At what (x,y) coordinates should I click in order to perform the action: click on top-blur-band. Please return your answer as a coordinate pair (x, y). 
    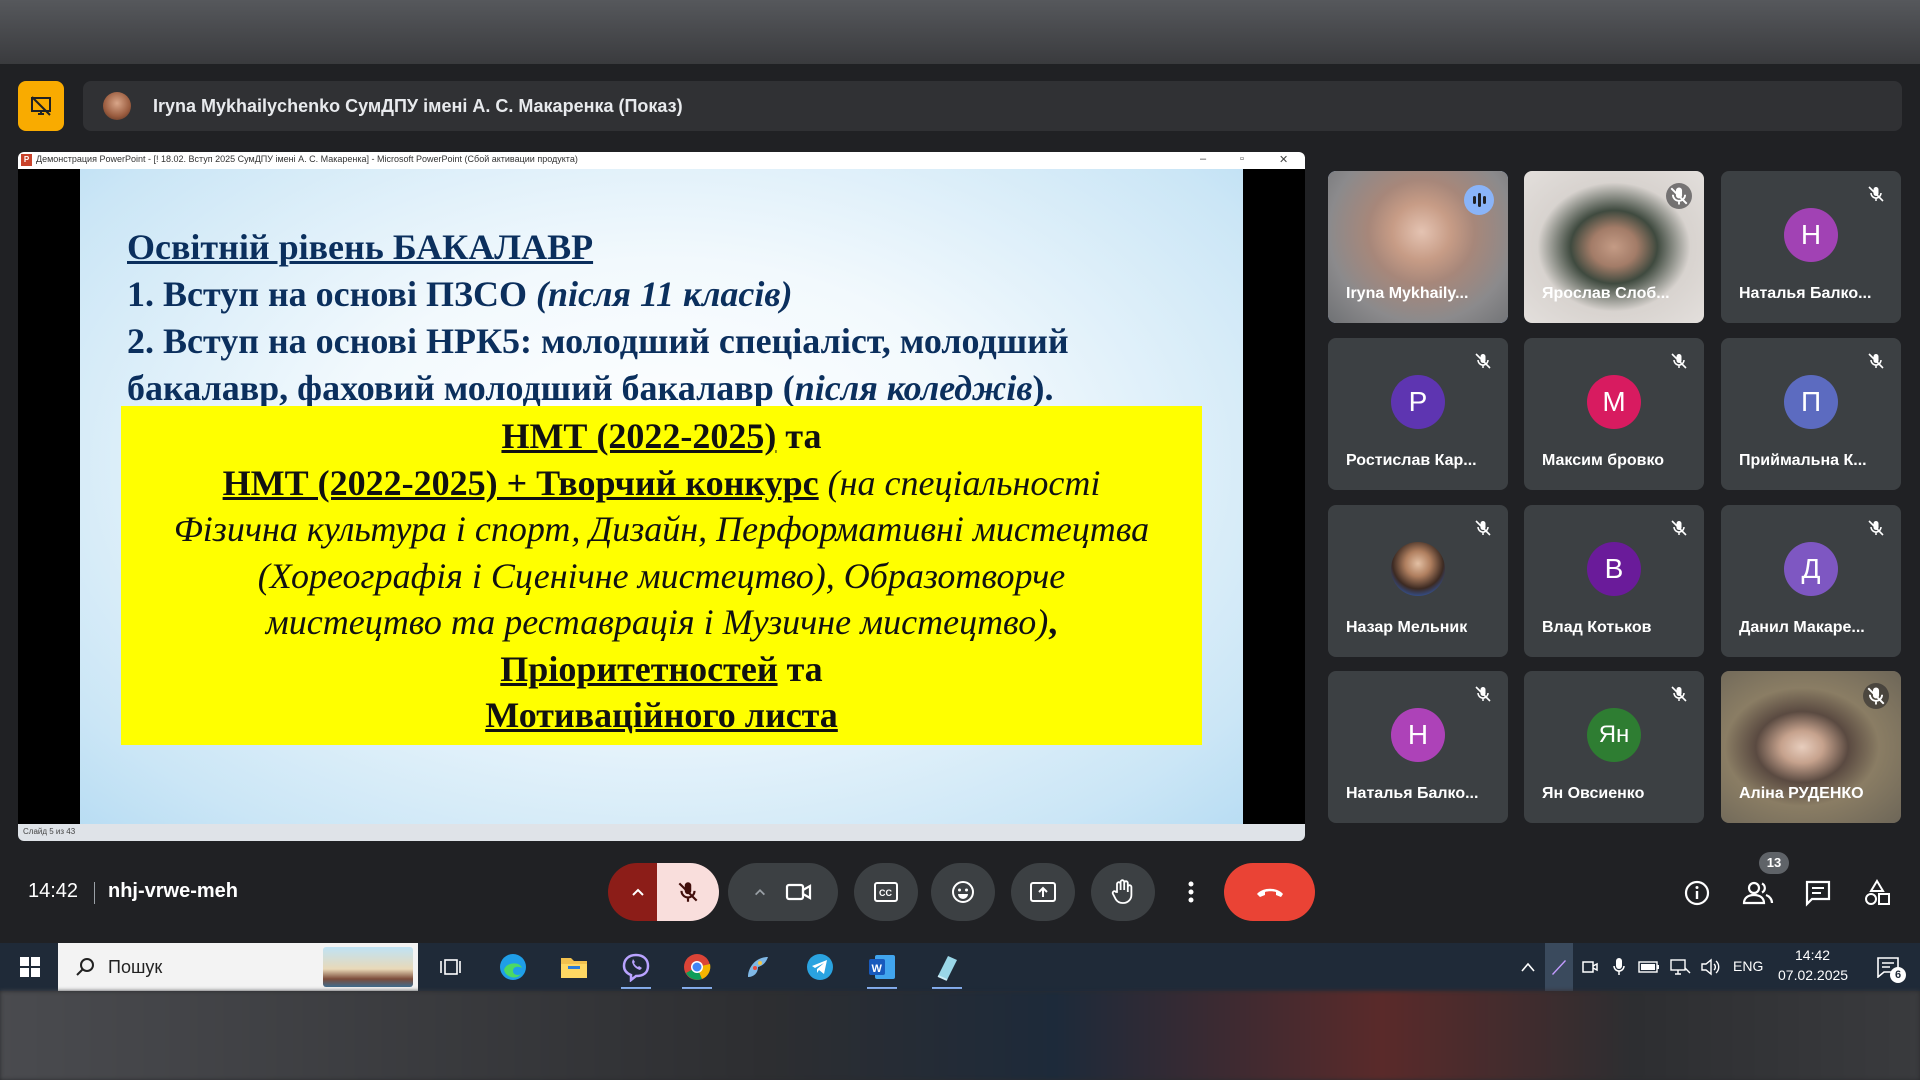
    Looking at the image, I should click on (960, 32).